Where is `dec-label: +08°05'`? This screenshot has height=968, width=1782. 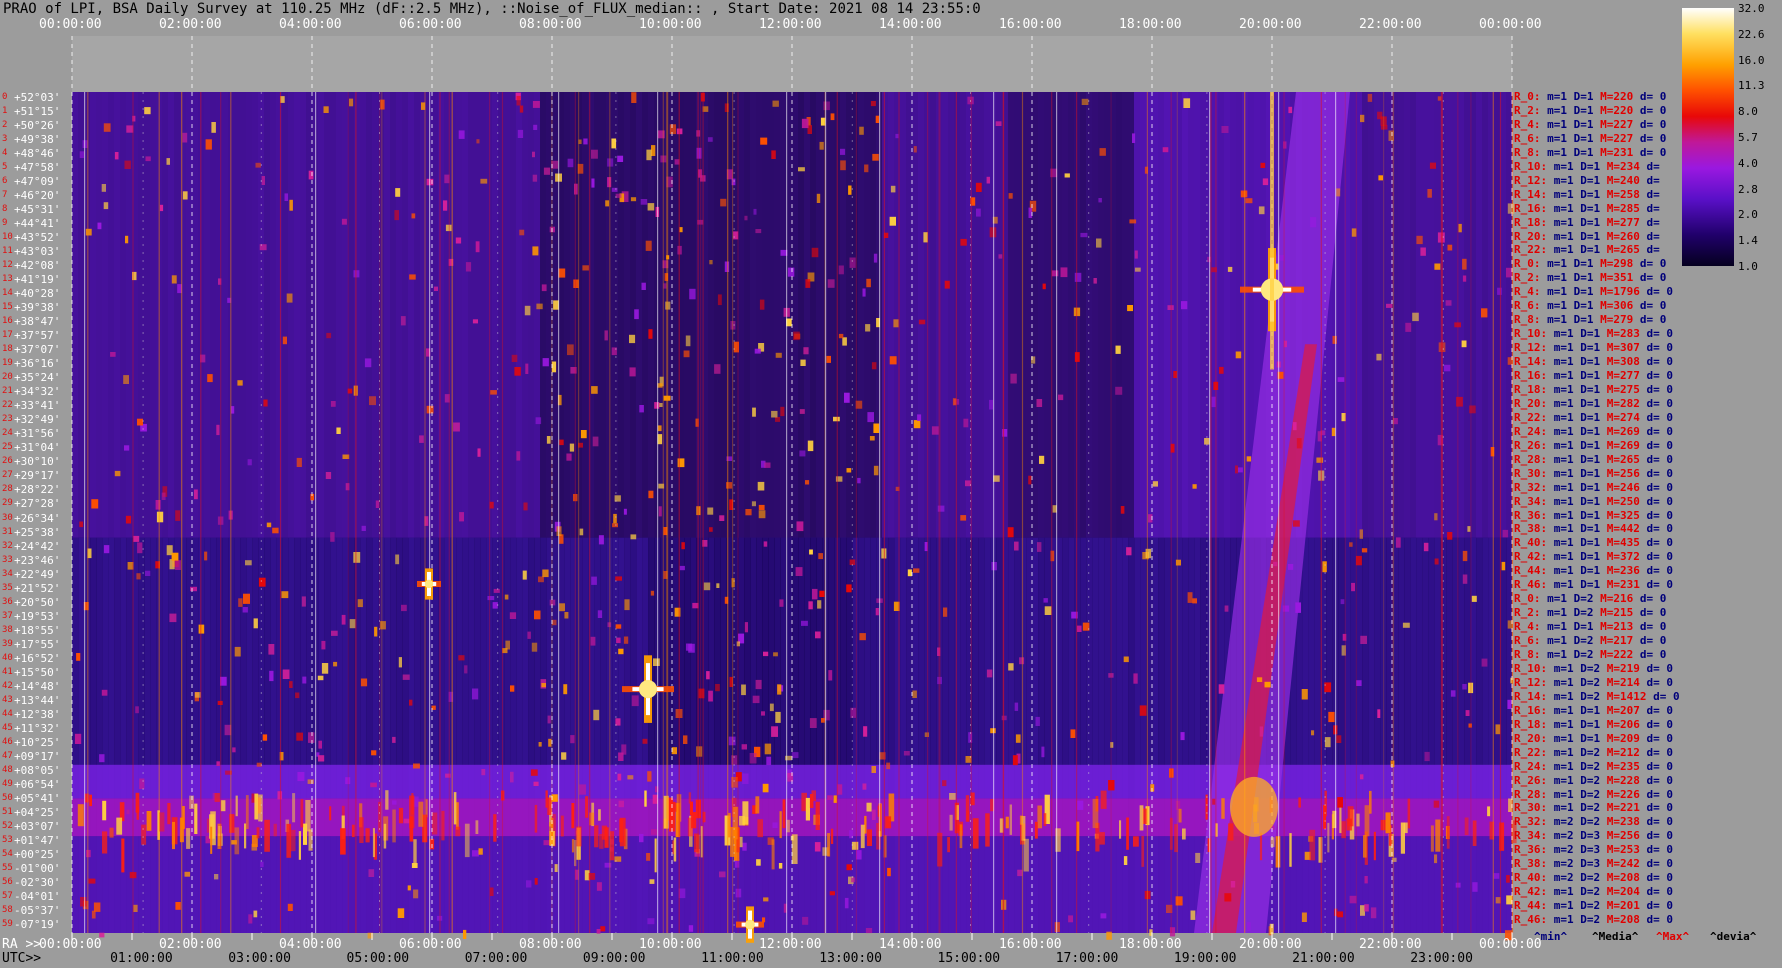
dec-label: +08°05' is located at coordinates (37, 770).